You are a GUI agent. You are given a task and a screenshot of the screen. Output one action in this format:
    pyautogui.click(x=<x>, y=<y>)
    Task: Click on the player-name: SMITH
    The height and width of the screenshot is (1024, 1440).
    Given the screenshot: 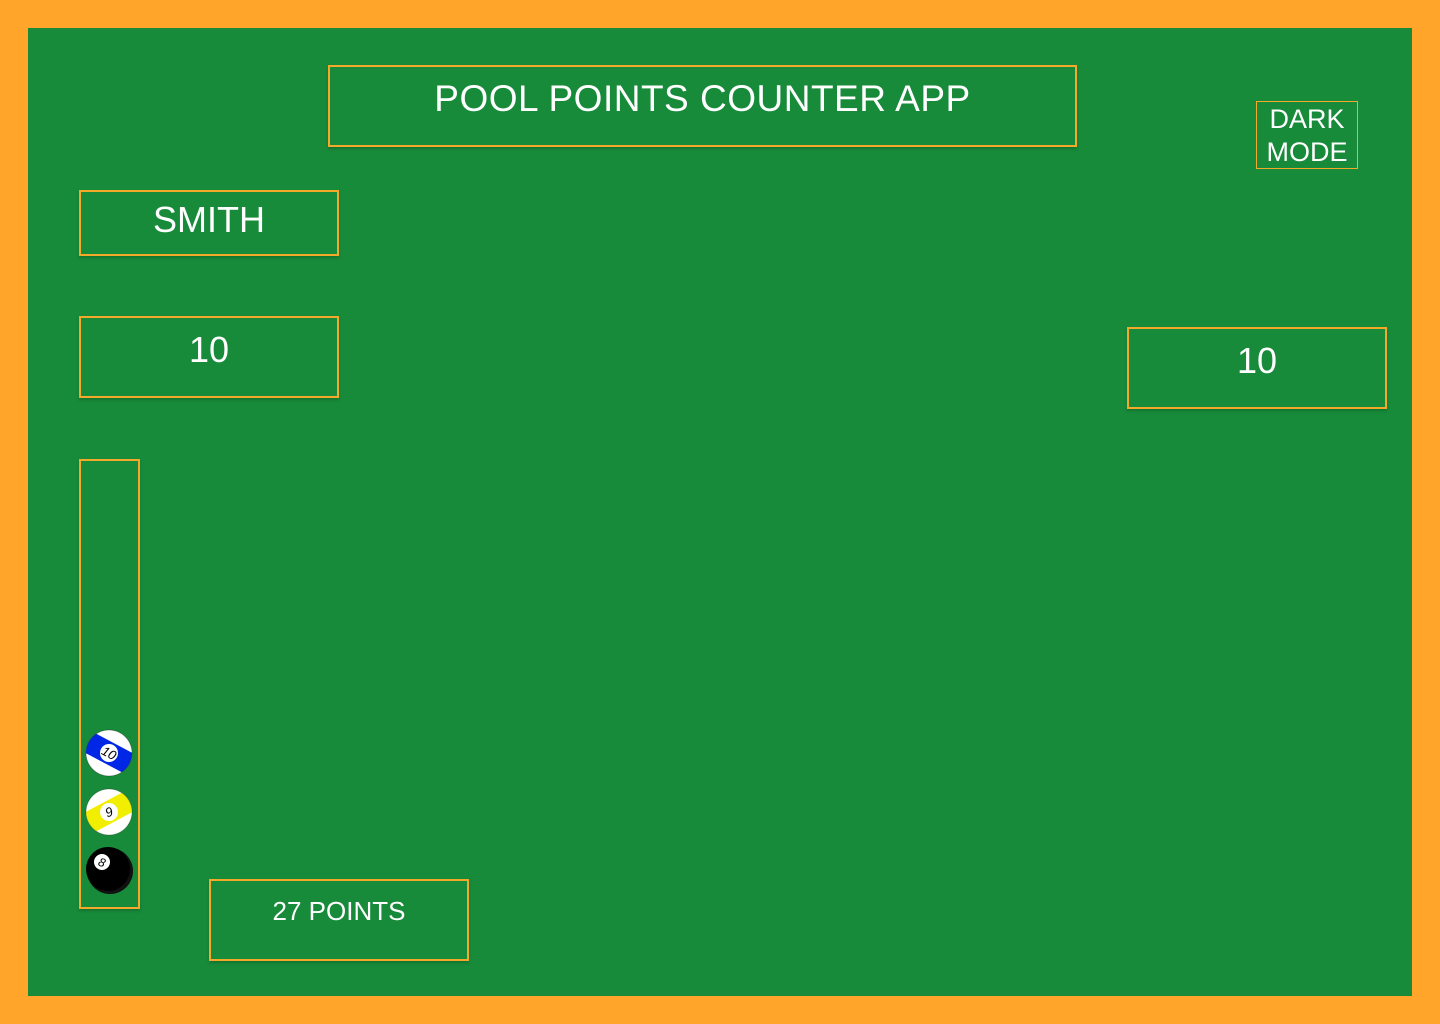 What is the action you would take?
    pyautogui.click(x=209, y=223)
    